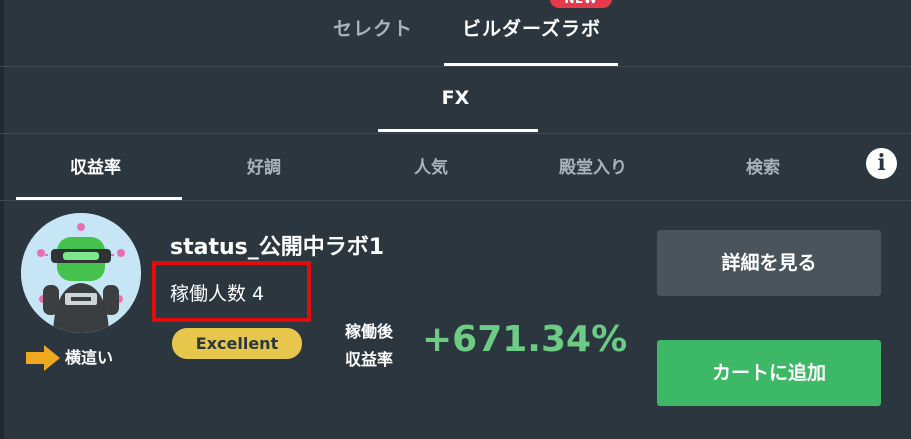 This screenshot has height=439, width=911. Describe the element at coordinates (99, 198) in the screenshot. I see `category-active-underline` at that location.